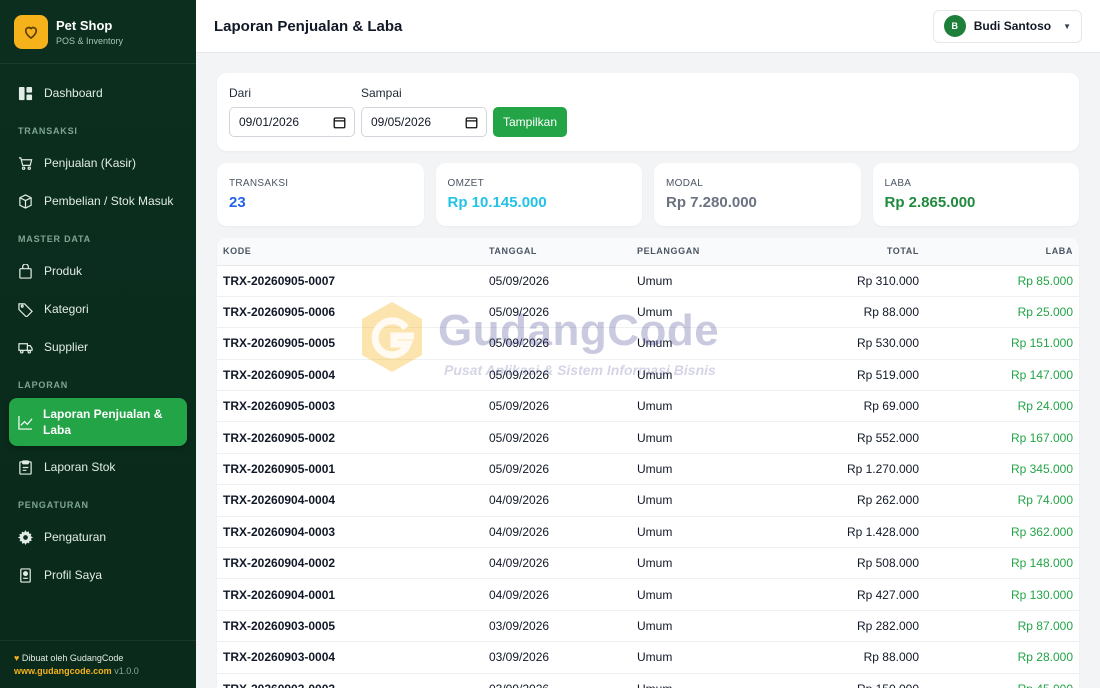 Image resolution: width=1100 pixels, height=688 pixels. I want to click on sidebar-item-laporan-penjualan: Laporan Penjualan & Laba, so click(98, 422).